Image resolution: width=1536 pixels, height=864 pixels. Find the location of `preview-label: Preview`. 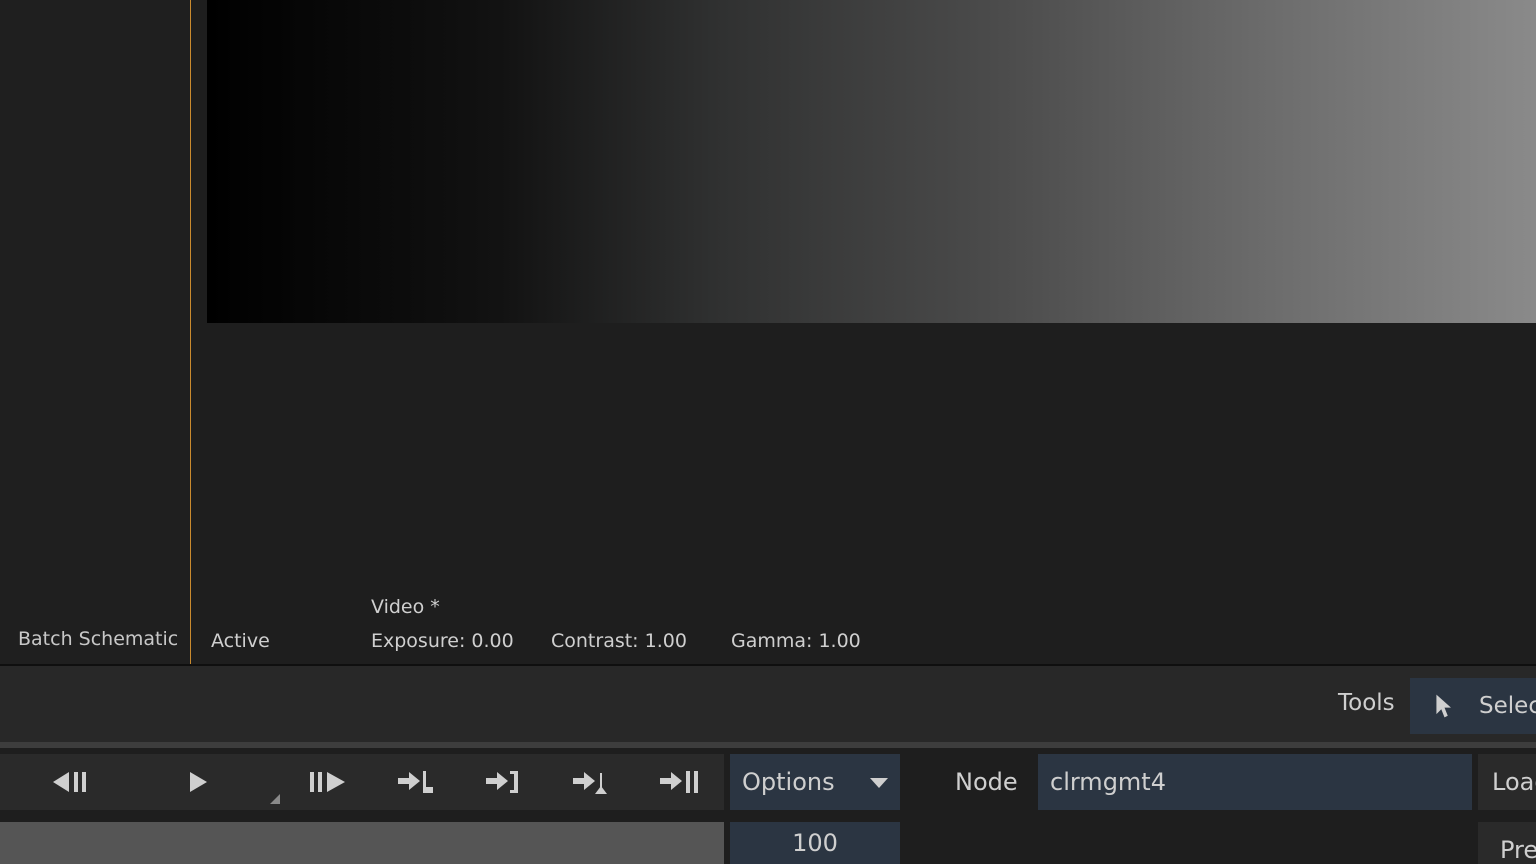

preview-label: Preview is located at coordinates (1518, 850).